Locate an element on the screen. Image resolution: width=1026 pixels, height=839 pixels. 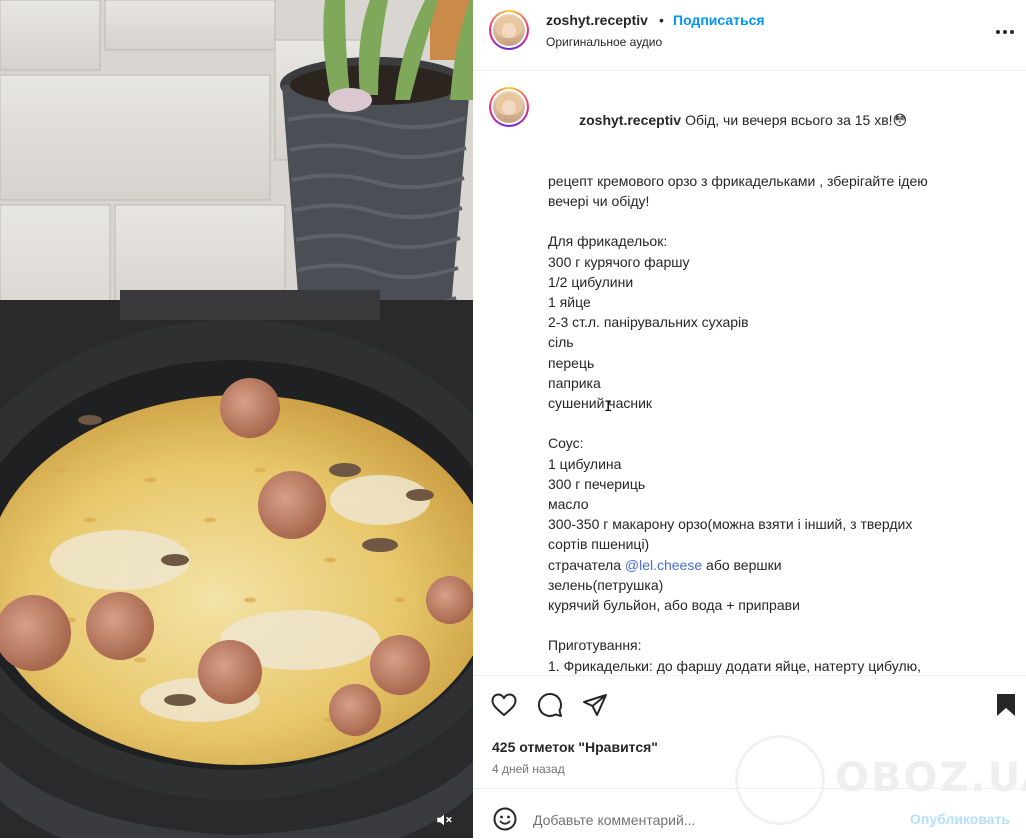
caption-title: Обід, чи вечеря всього за 15 хв!😳 is located at coordinates (796, 120).